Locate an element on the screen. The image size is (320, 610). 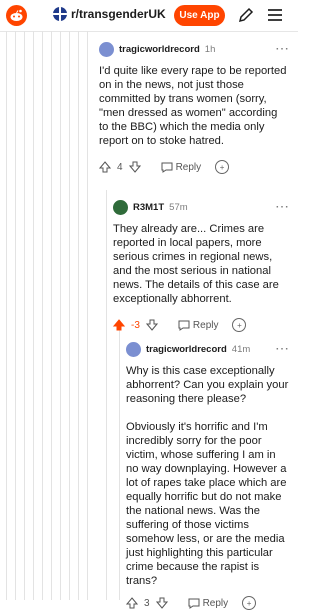
vote-score: 3 is located at coordinates (147, 603).